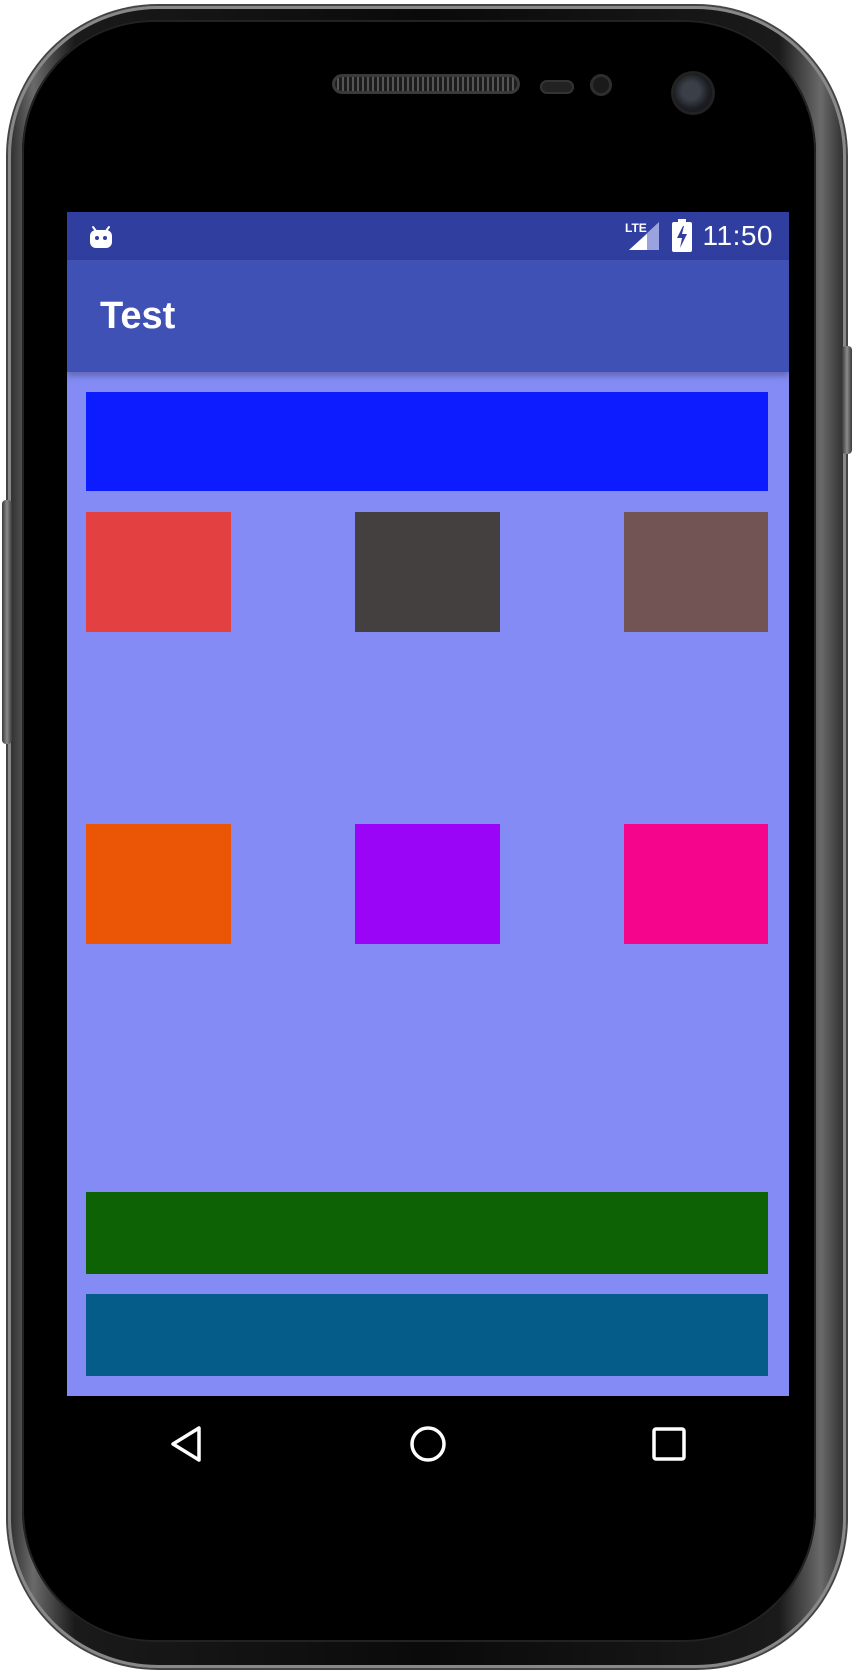  Describe the element at coordinates (693, 93) in the screenshot. I see `front-camera` at that location.